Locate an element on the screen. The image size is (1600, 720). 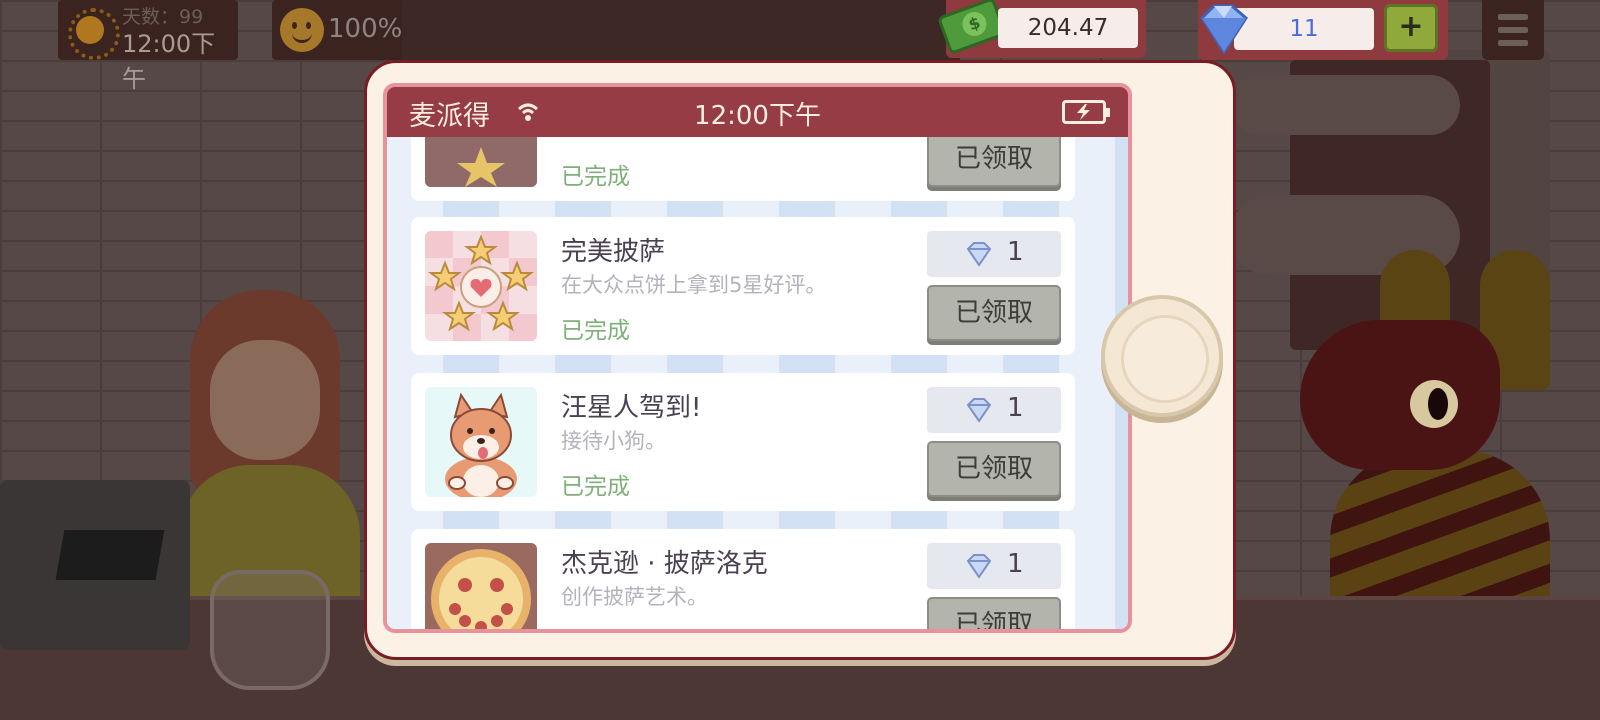
sun-icon is located at coordinates (94, 34).